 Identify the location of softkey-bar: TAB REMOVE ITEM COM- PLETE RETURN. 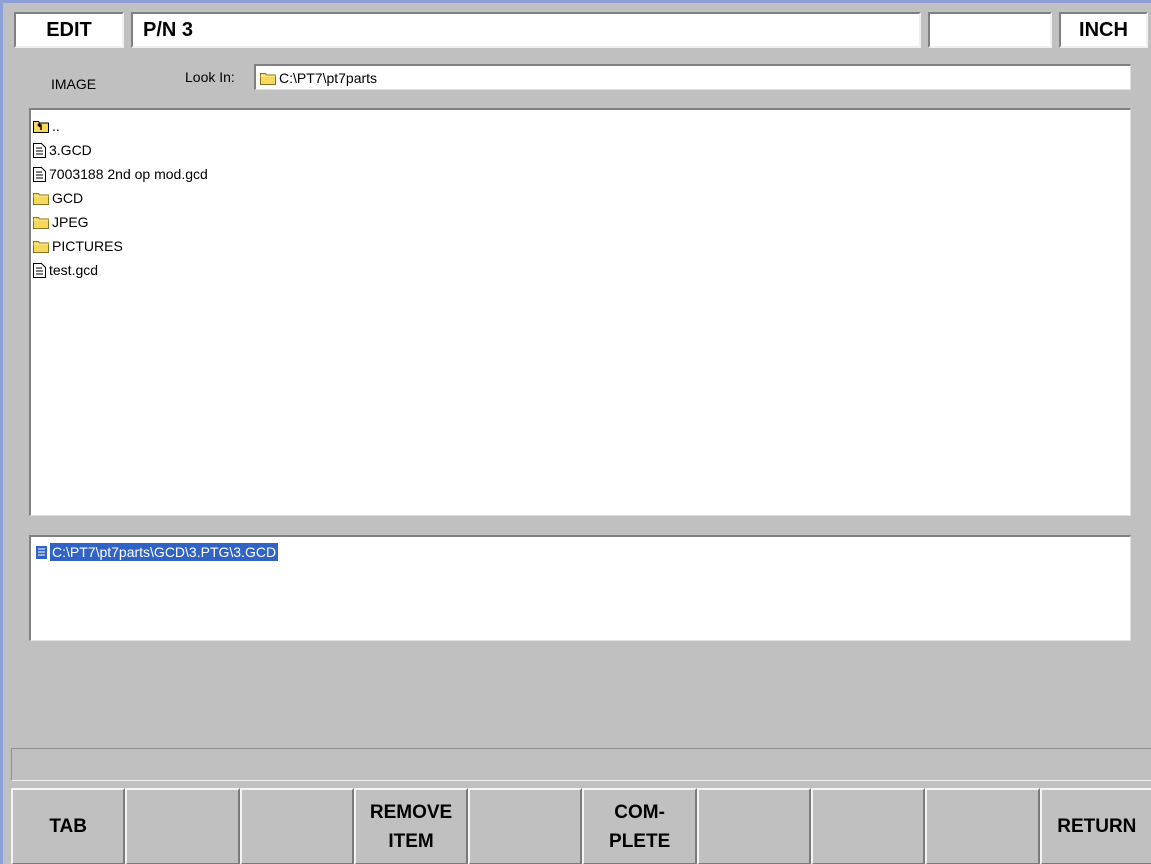
(581, 826).